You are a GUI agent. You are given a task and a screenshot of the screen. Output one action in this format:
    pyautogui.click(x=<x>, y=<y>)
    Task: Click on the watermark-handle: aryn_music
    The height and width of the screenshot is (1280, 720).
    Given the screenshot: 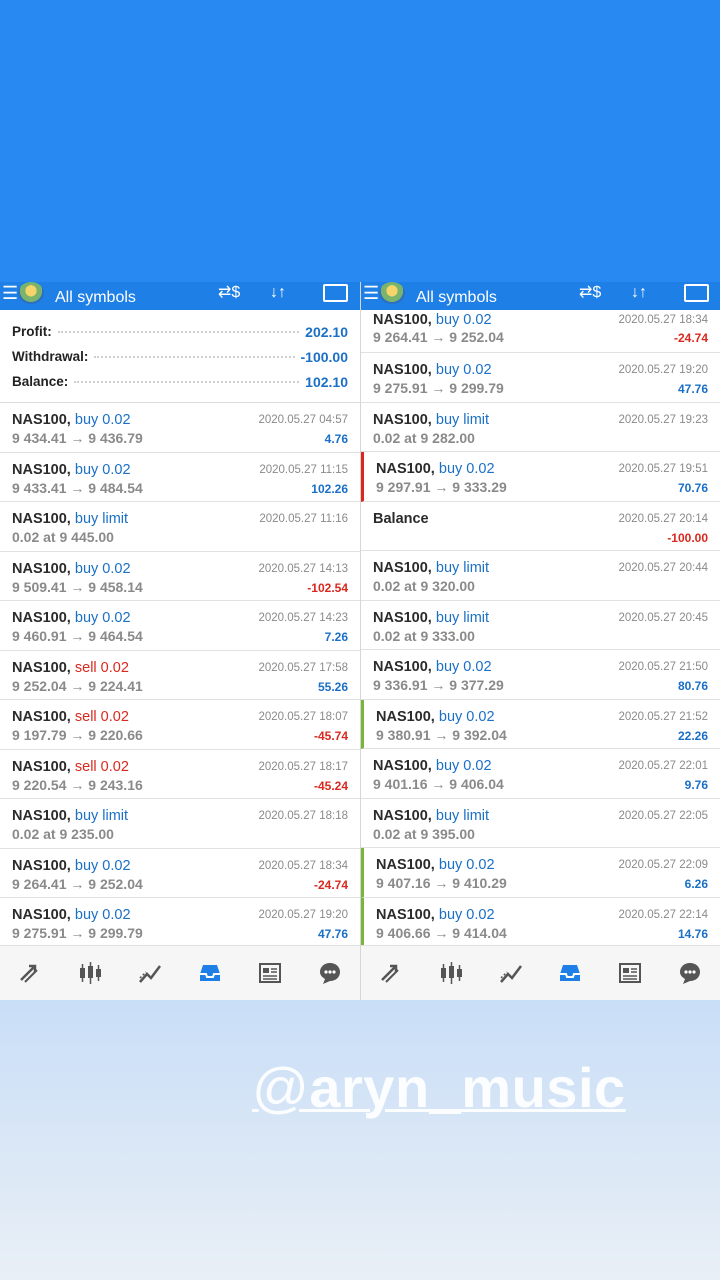 What is the action you would take?
    pyautogui.click(x=467, y=1087)
    